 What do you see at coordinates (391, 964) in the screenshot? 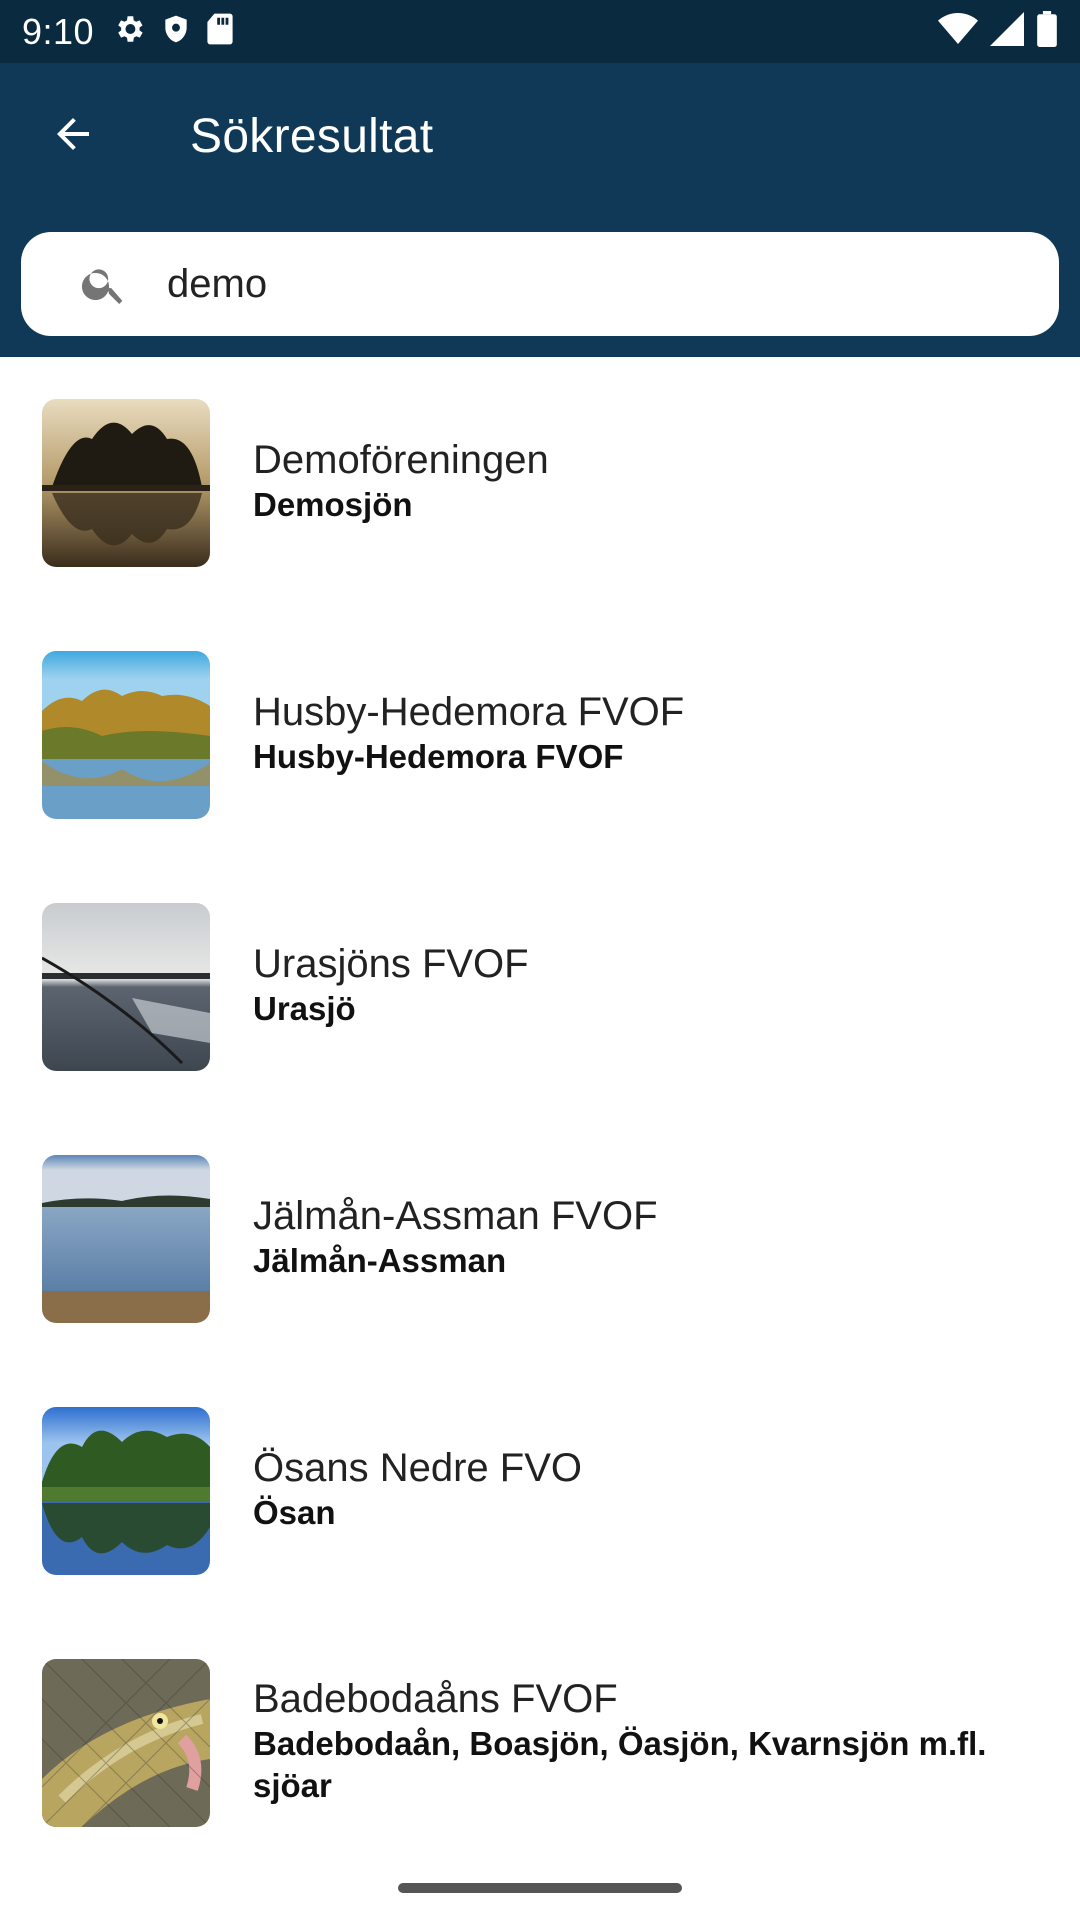
I see `result-title: Urasjöns FVOF` at bounding box center [391, 964].